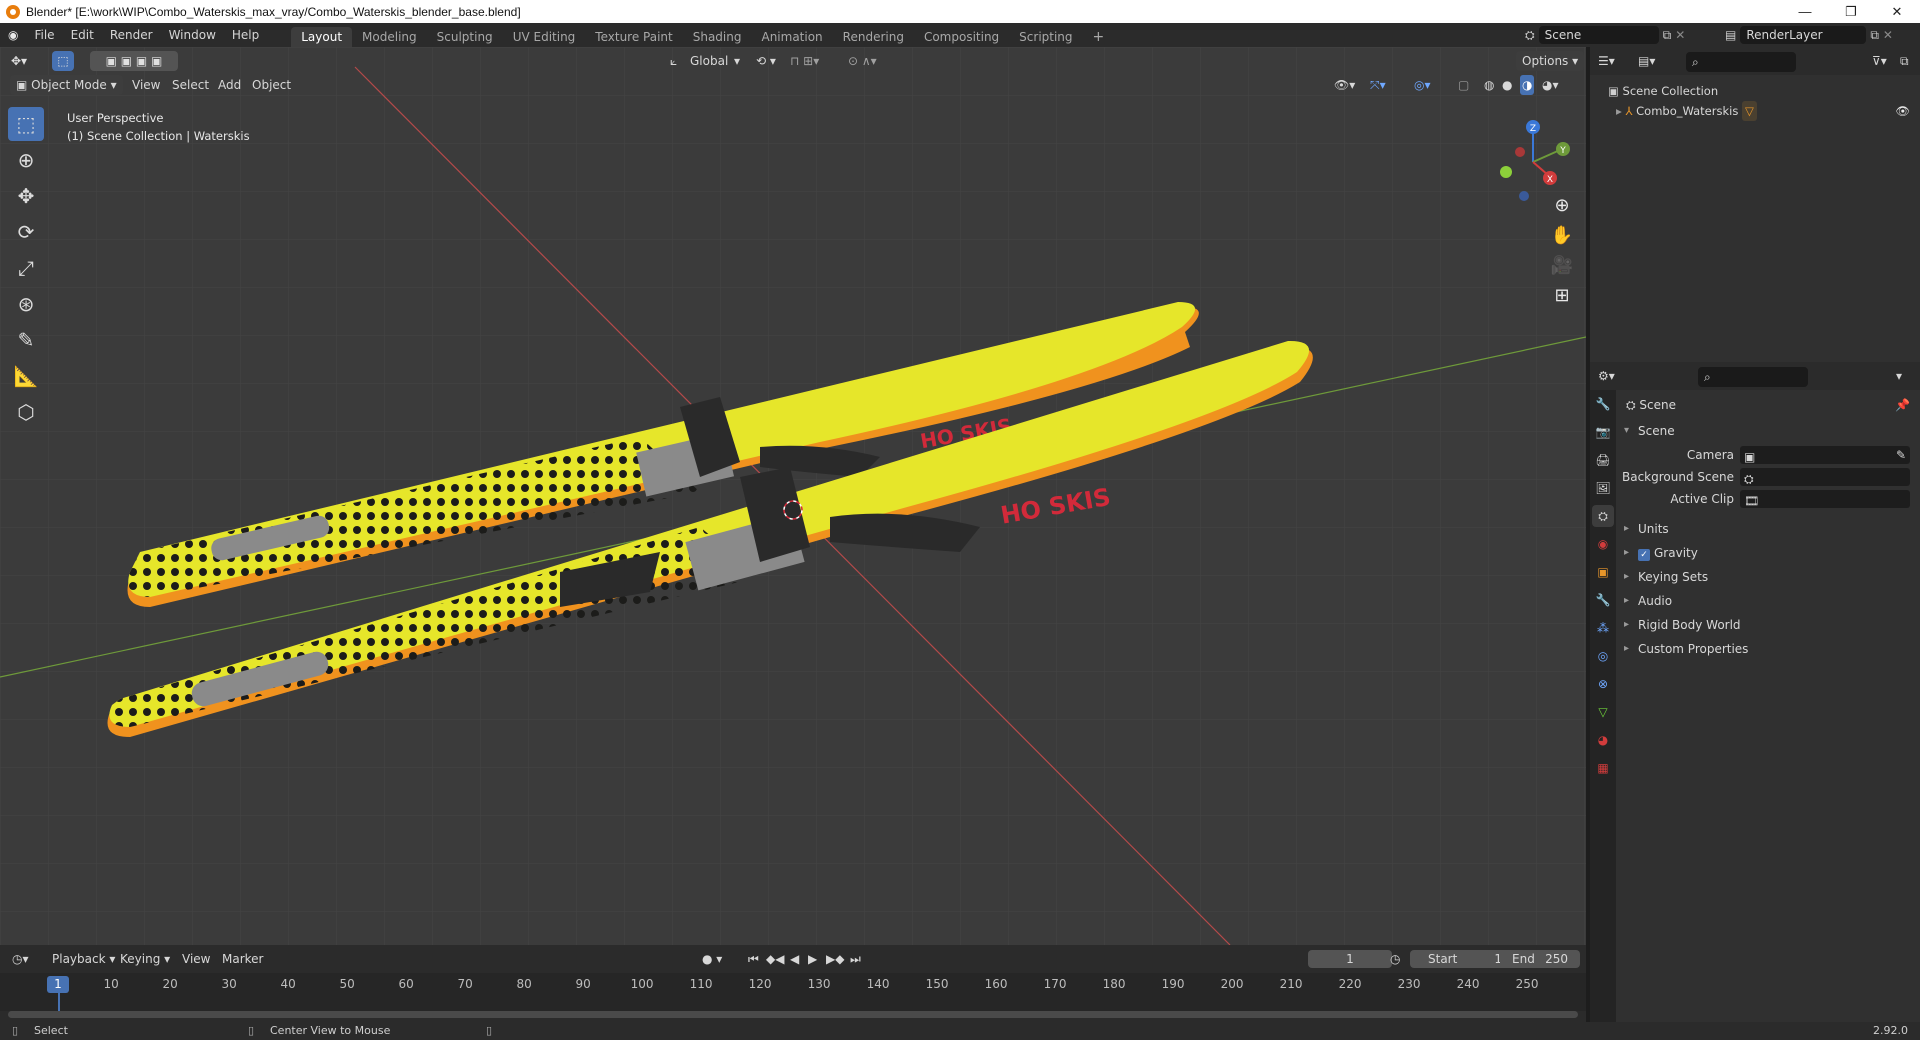  What do you see at coordinates (633, 37) in the screenshot?
I see `tab-texture-paint: Texture Paint` at bounding box center [633, 37].